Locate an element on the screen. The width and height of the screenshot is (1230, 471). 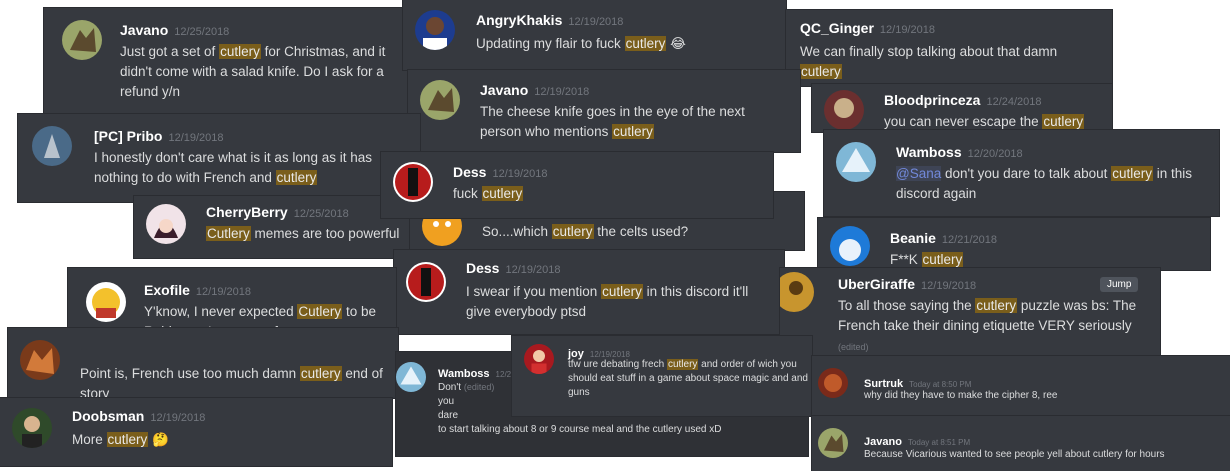
jump-button: Jump is located at coordinates (1119, 284).